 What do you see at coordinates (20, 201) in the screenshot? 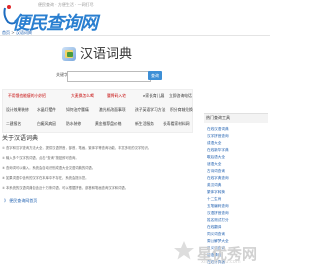
I see `home-link: 》 便民查询网首页` at bounding box center [20, 201].